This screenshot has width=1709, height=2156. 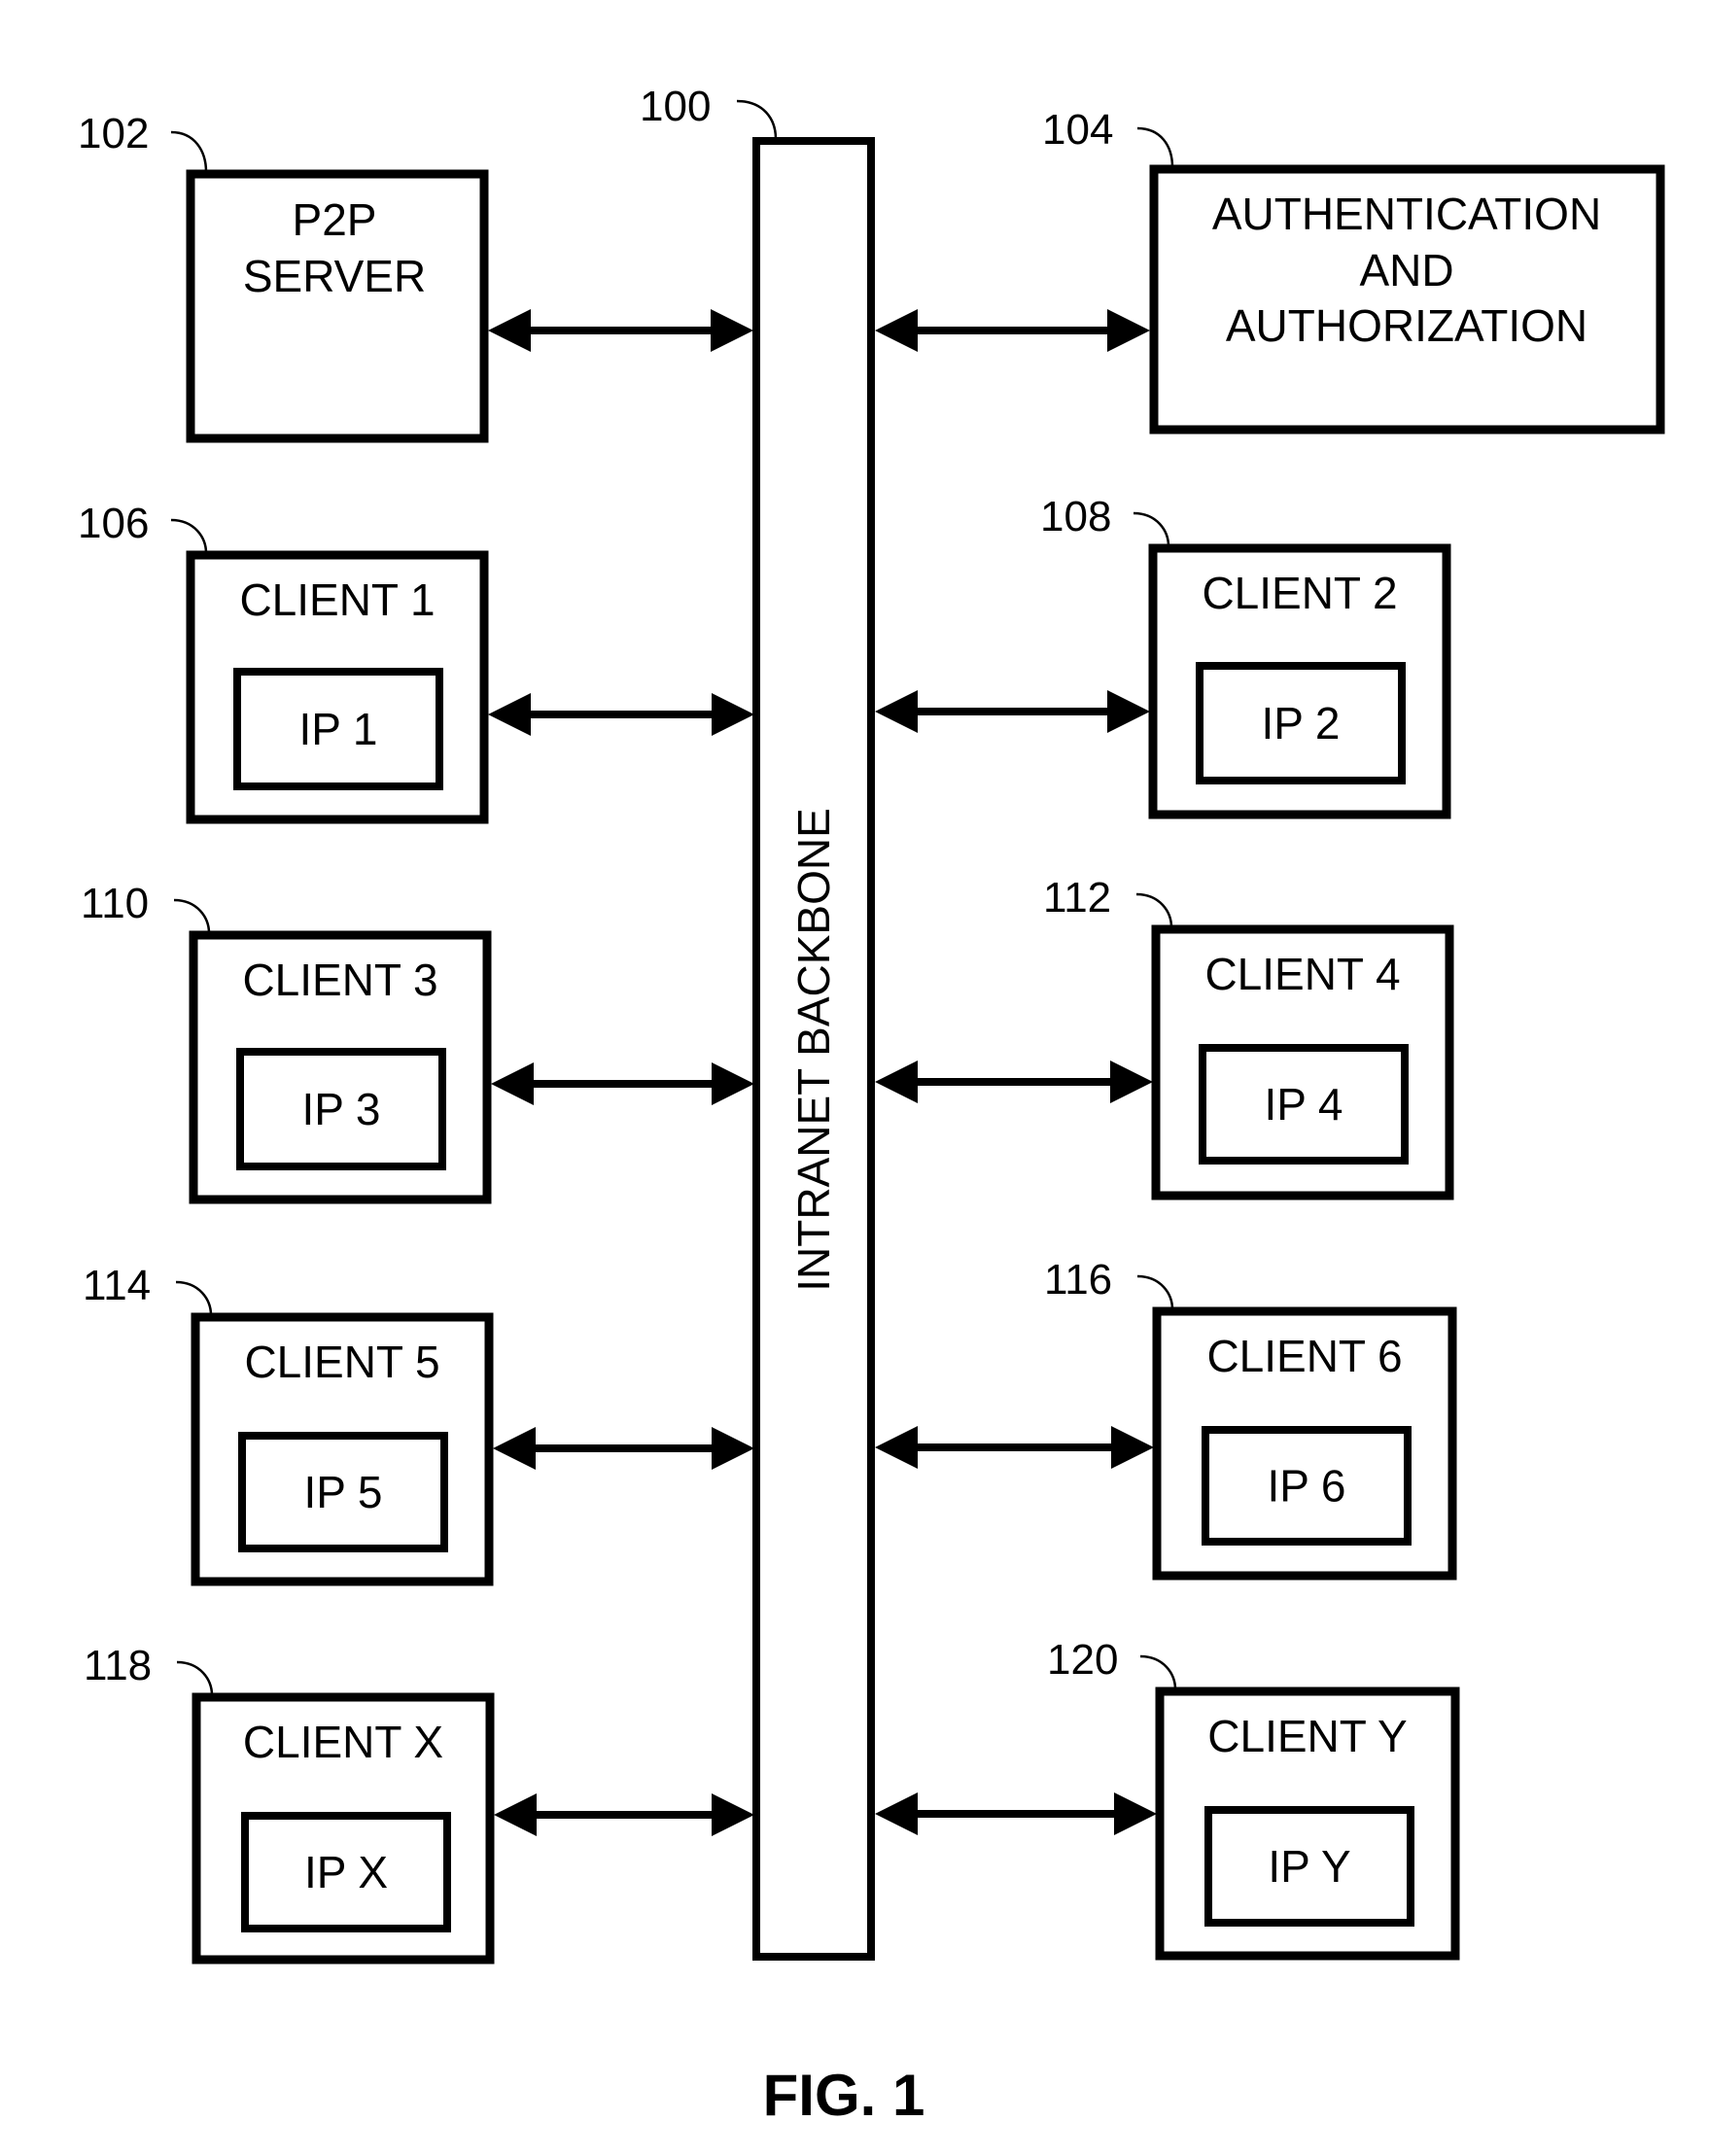 I want to click on ip-label: IP 3, so click(x=341, y=1109).